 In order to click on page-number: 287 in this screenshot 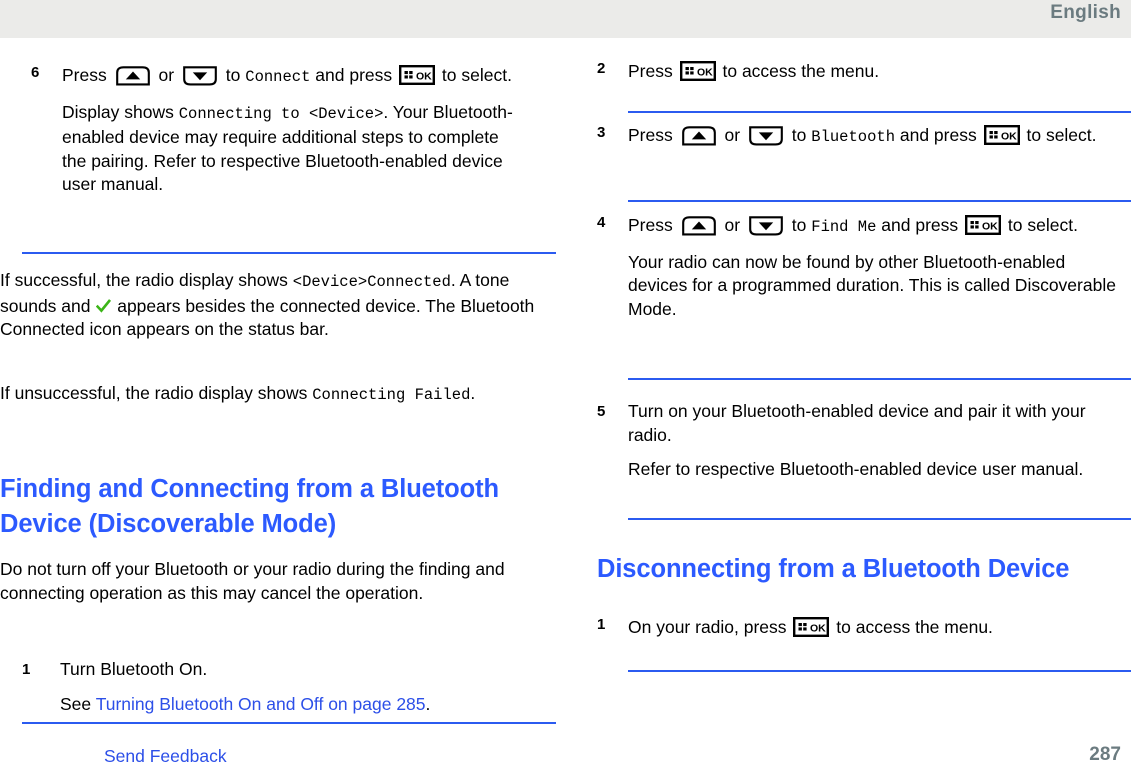, I will do `click(1105, 754)`.